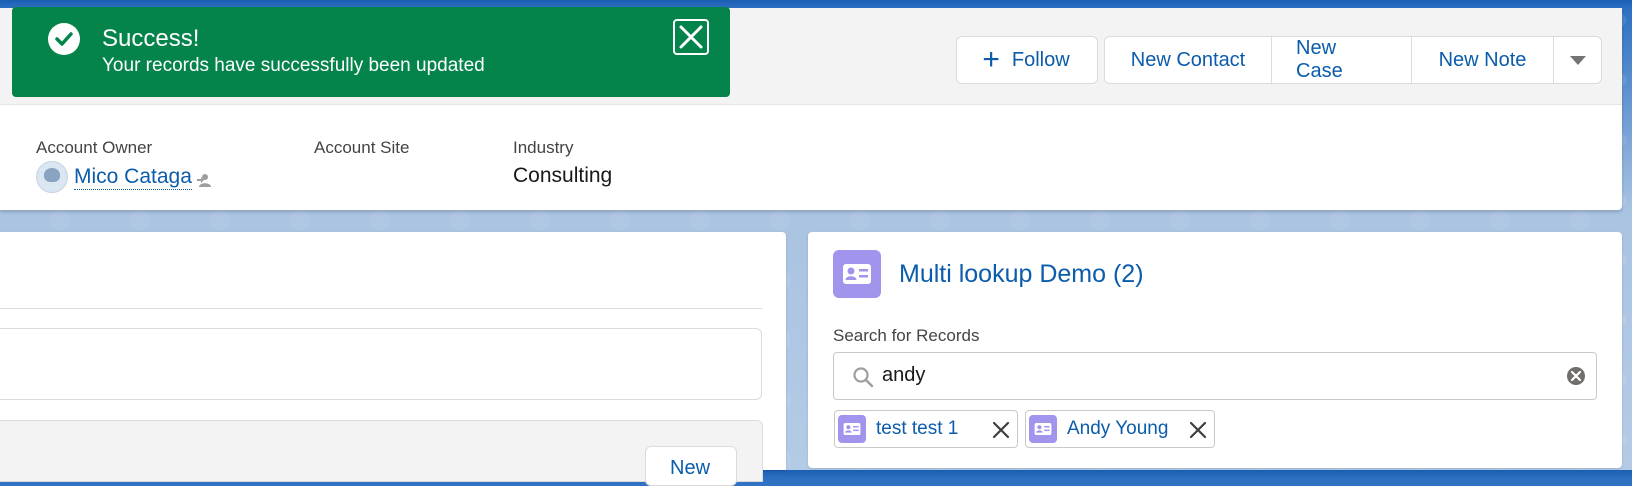  I want to click on field-label: Account Owner, so click(94, 147).